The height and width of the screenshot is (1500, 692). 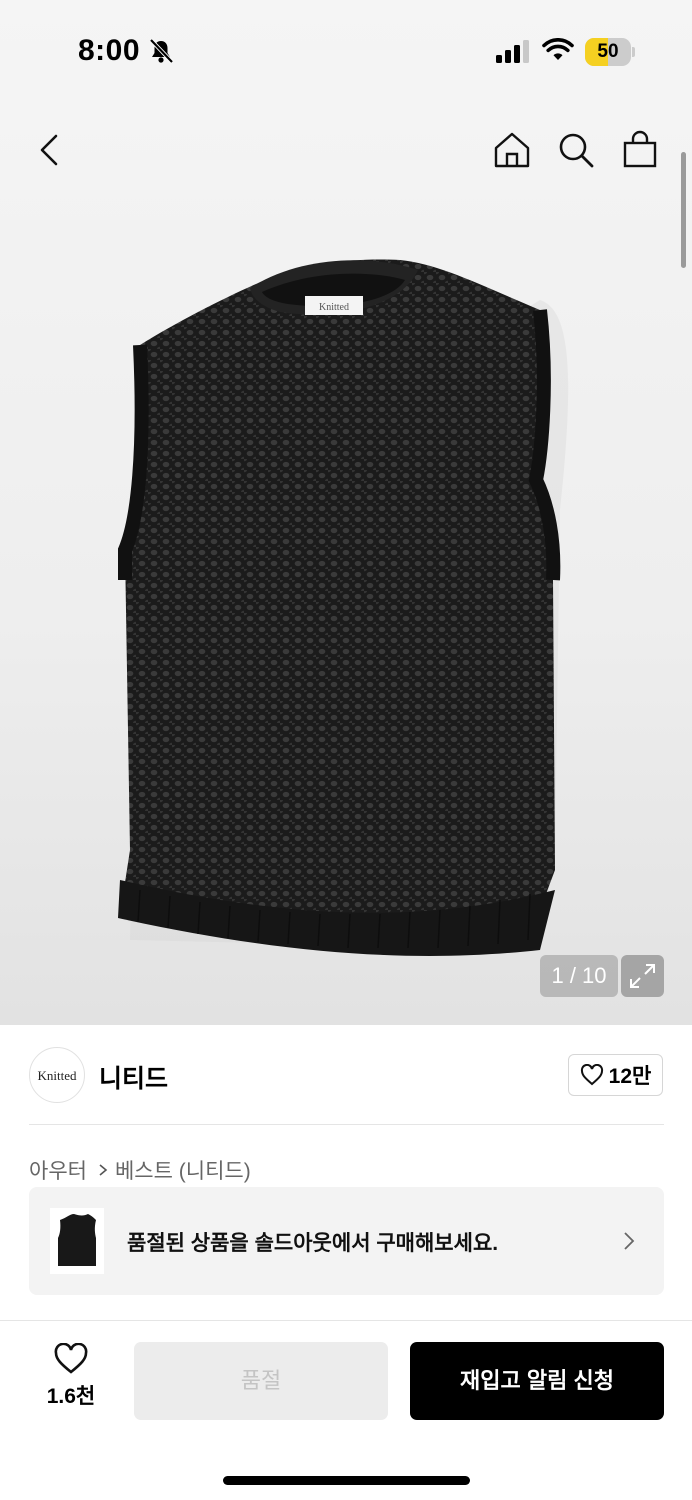 What do you see at coordinates (512, 150) in the screenshot?
I see `home-icon` at bounding box center [512, 150].